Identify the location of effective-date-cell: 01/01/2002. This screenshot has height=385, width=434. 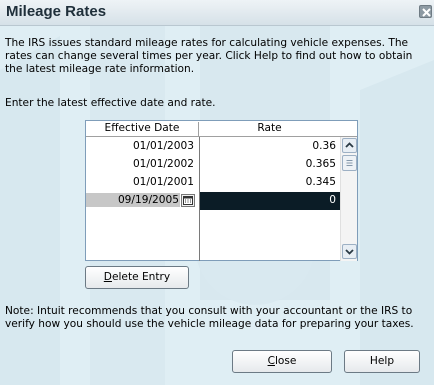
(140, 164).